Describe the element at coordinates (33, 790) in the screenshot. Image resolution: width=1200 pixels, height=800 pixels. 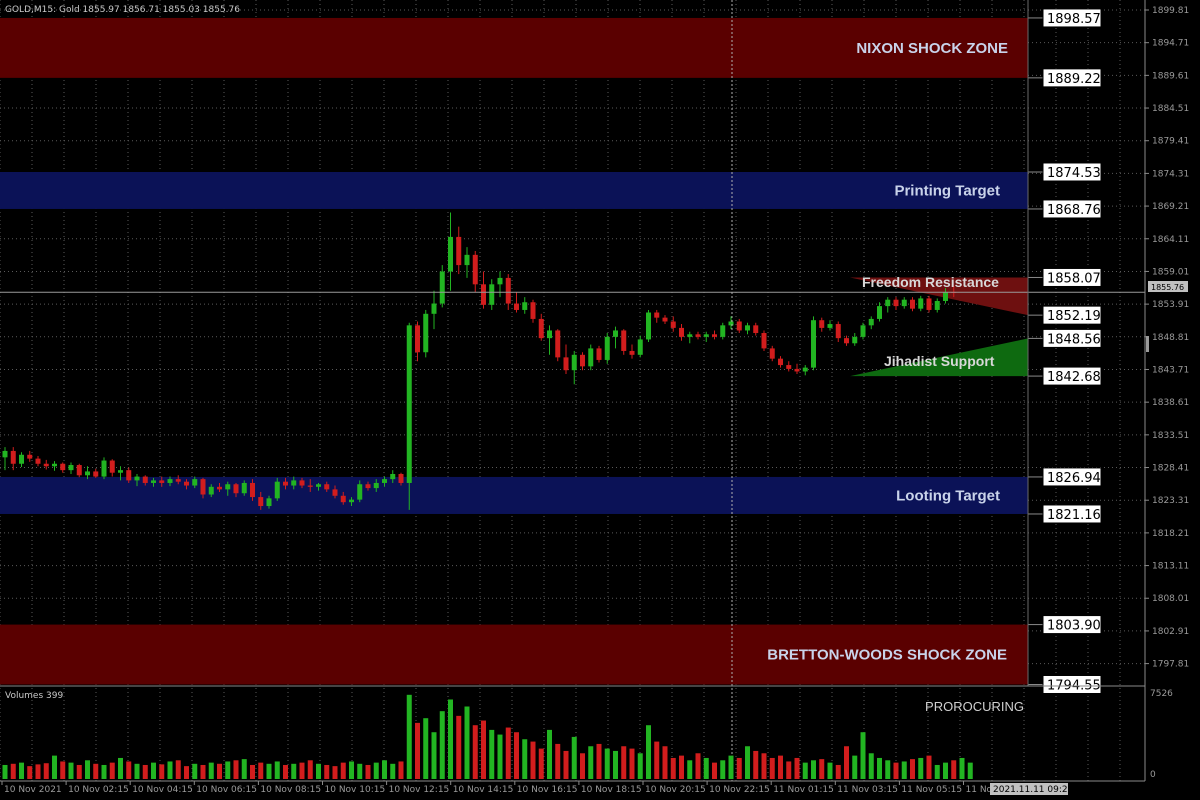
I see `time-tick-label: 10 Nov 2021` at that location.